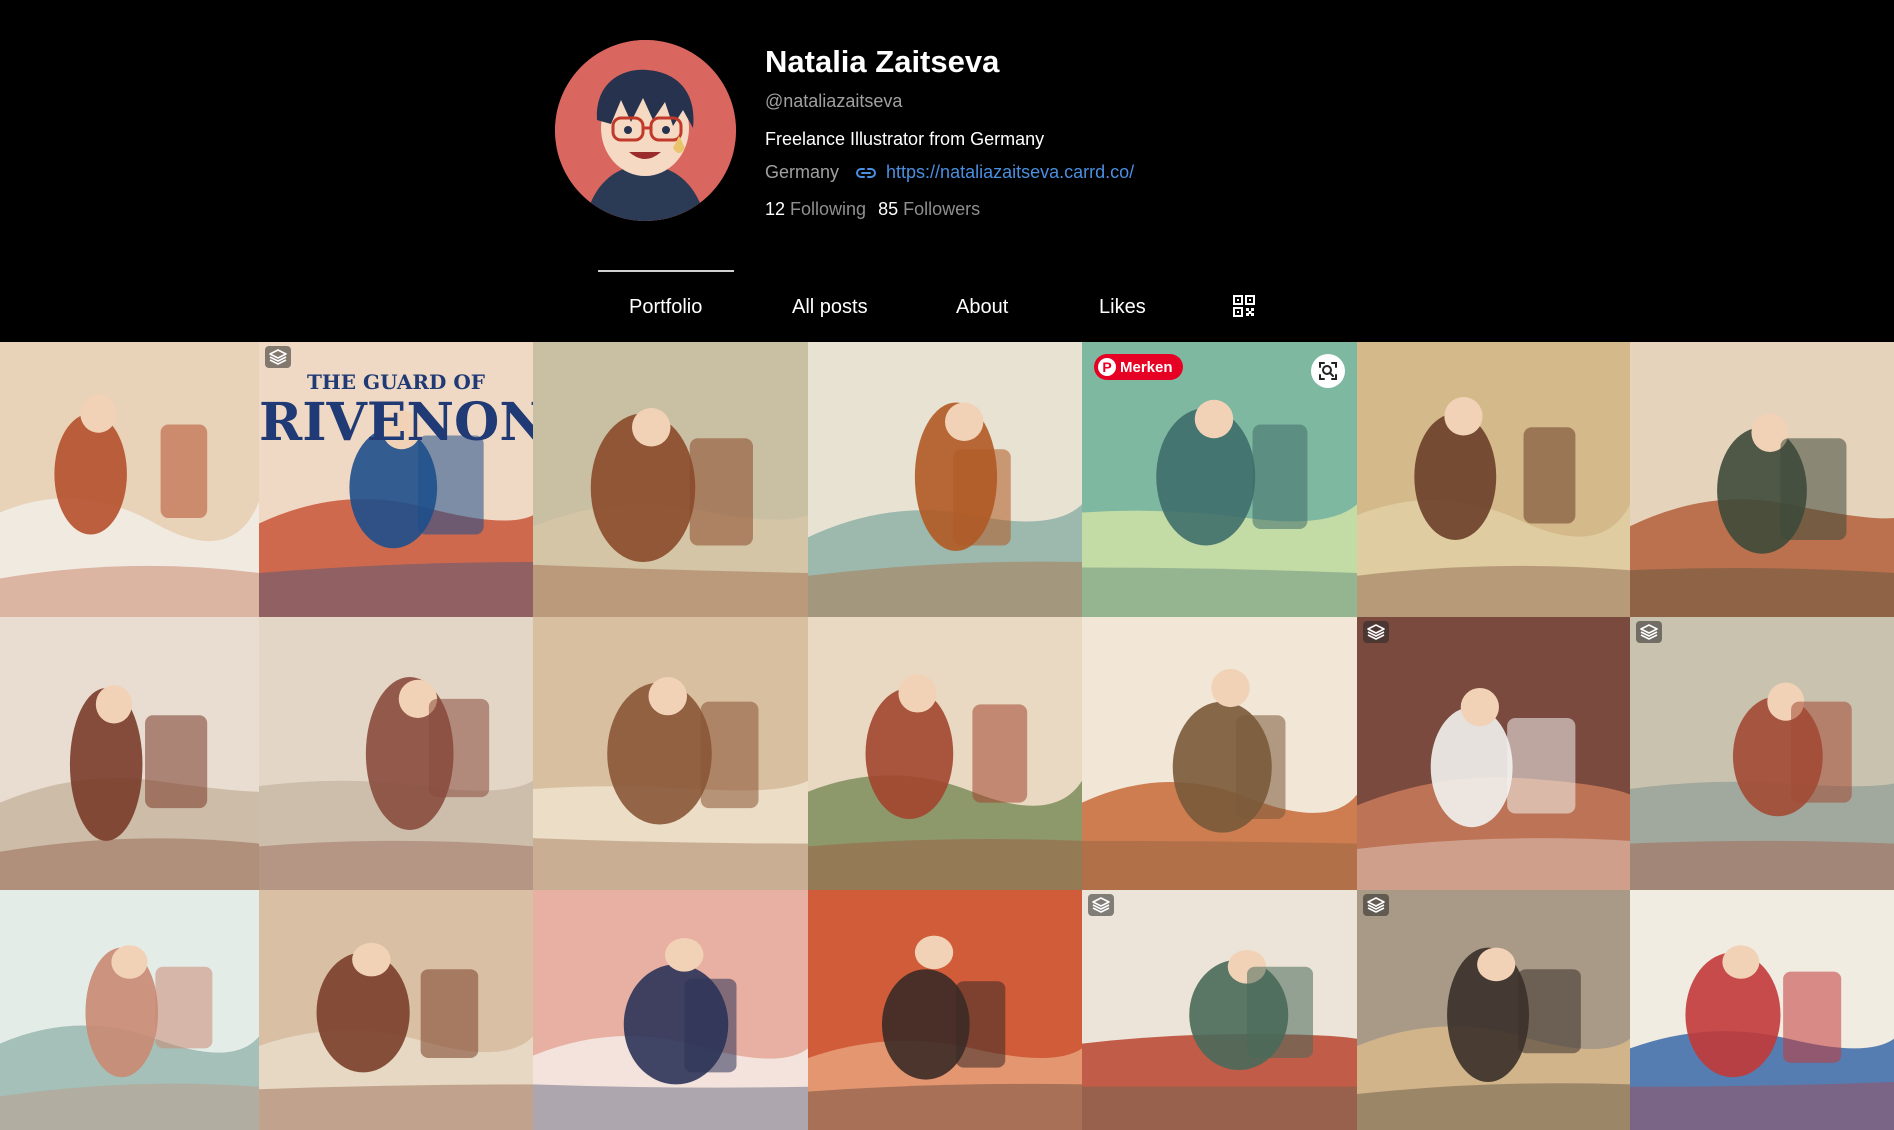 Image resolution: width=1894 pixels, height=1130 pixels. Describe the element at coordinates (1244, 306) in the screenshot. I see `qr-code-icon` at that location.